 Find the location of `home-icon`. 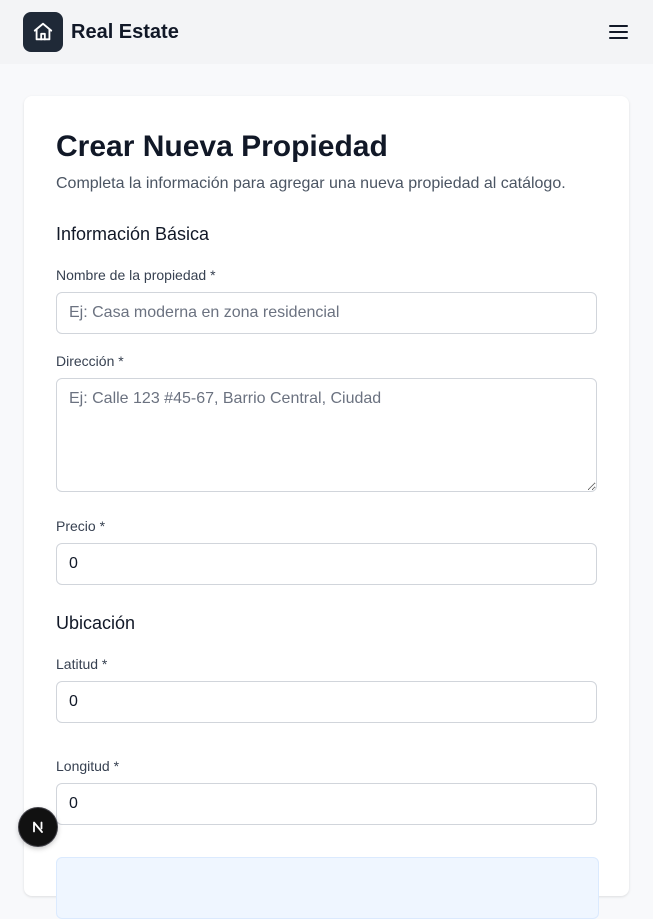

home-icon is located at coordinates (43, 31).